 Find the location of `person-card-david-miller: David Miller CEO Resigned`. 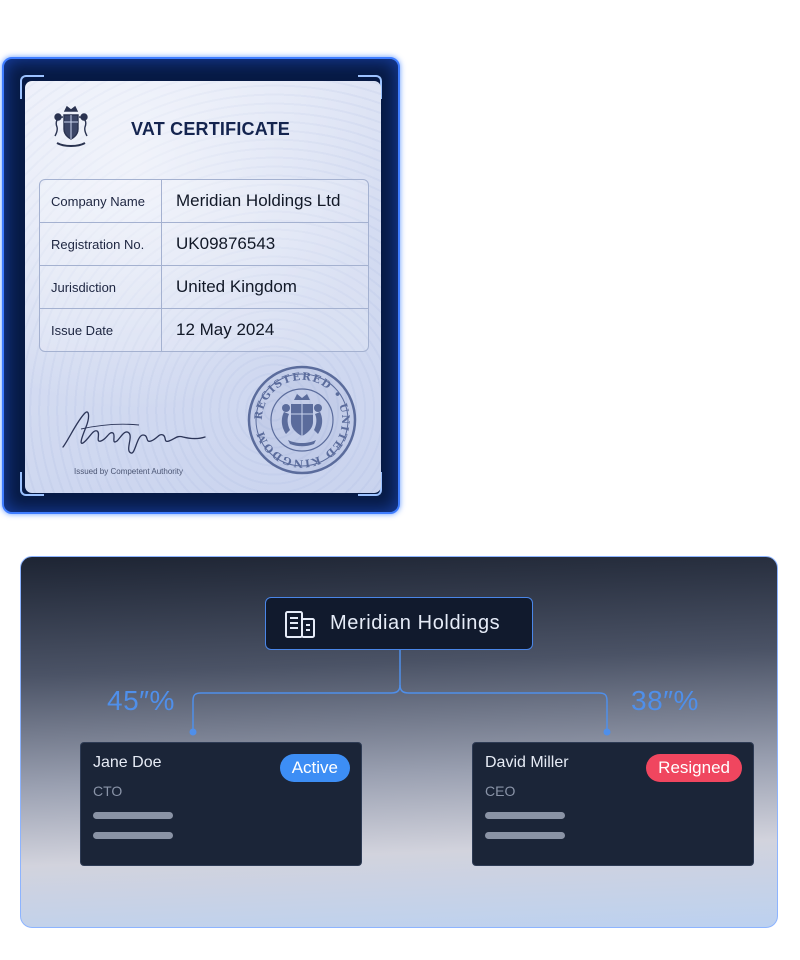

person-card-david-miller: David Miller CEO Resigned is located at coordinates (613, 804).